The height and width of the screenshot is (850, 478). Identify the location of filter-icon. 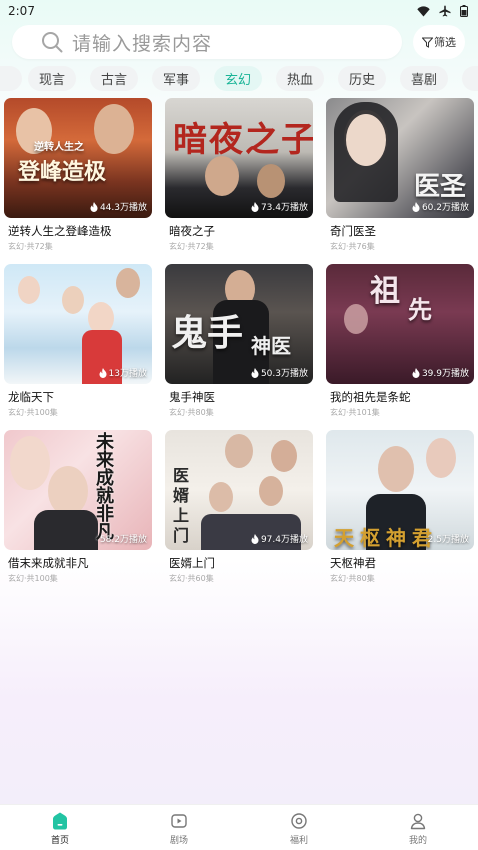
(427, 42).